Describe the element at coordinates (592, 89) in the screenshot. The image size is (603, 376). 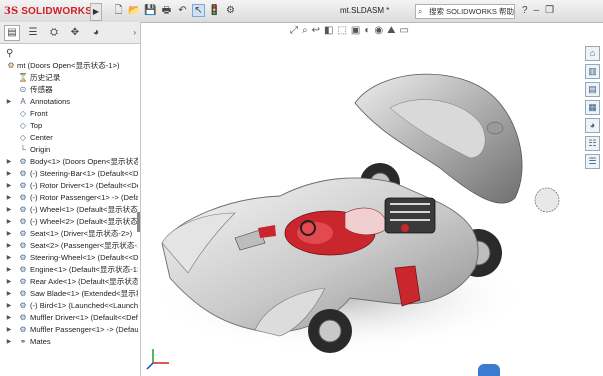
I see `file-explorer-icon: ▤` at that location.